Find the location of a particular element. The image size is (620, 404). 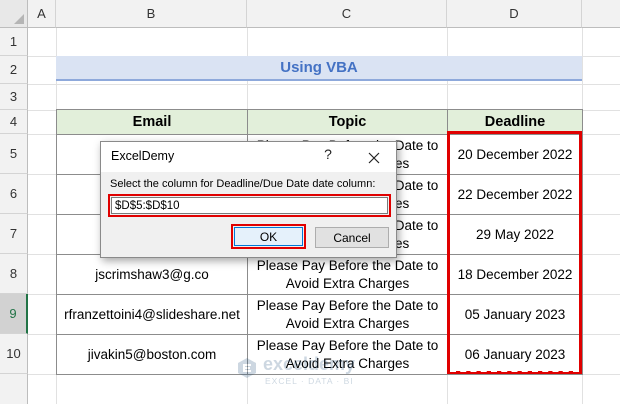

selection-marching-ants is located at coordinates (514, 371).